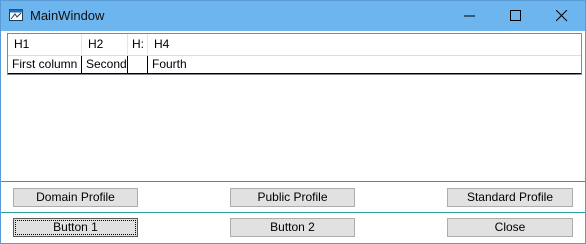 Image resolution: width=586 pixels, height=244 pixels. What do you see at coordinates (138, 44) in the screenshot?
I see `column-header-h3: H:` at bounding box center [138, 44].